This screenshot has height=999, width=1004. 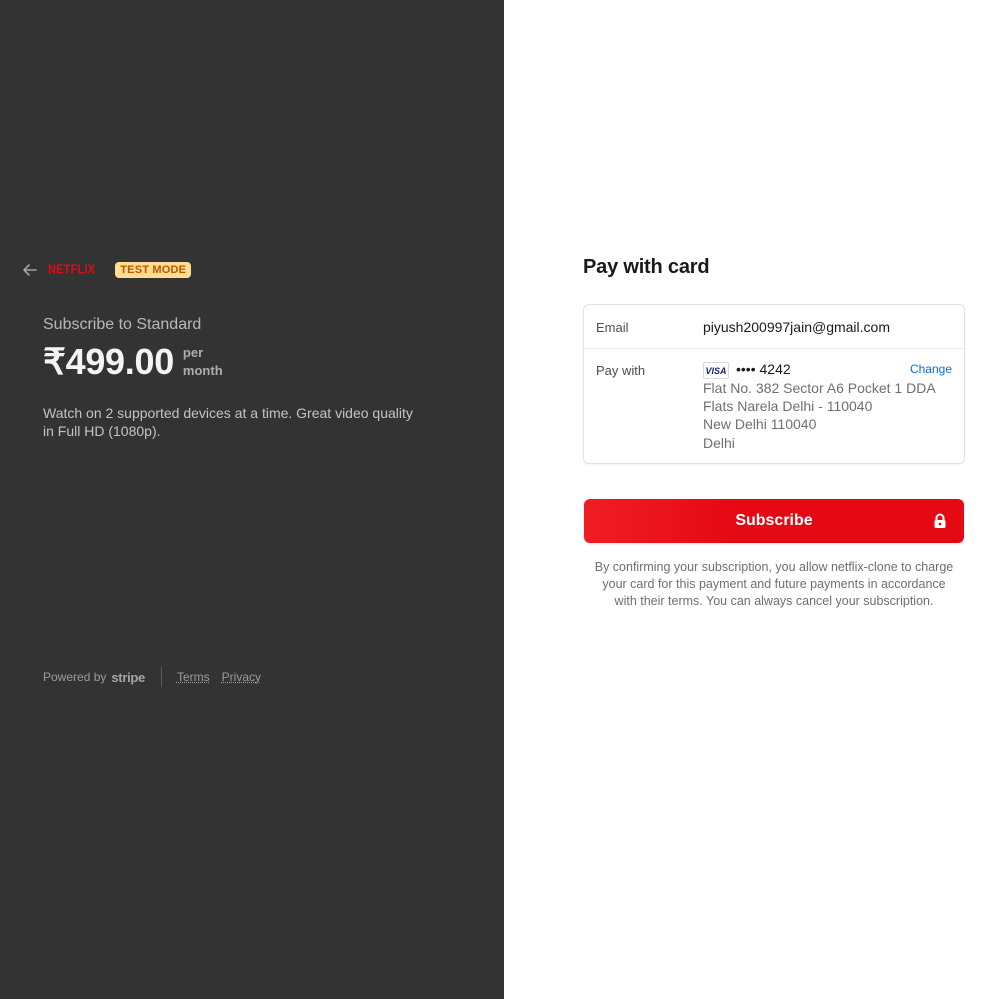 I want to click on address-line: Flat No. 382 Sector A6 Pocket 1 DDA, so click(x=819, y=388).